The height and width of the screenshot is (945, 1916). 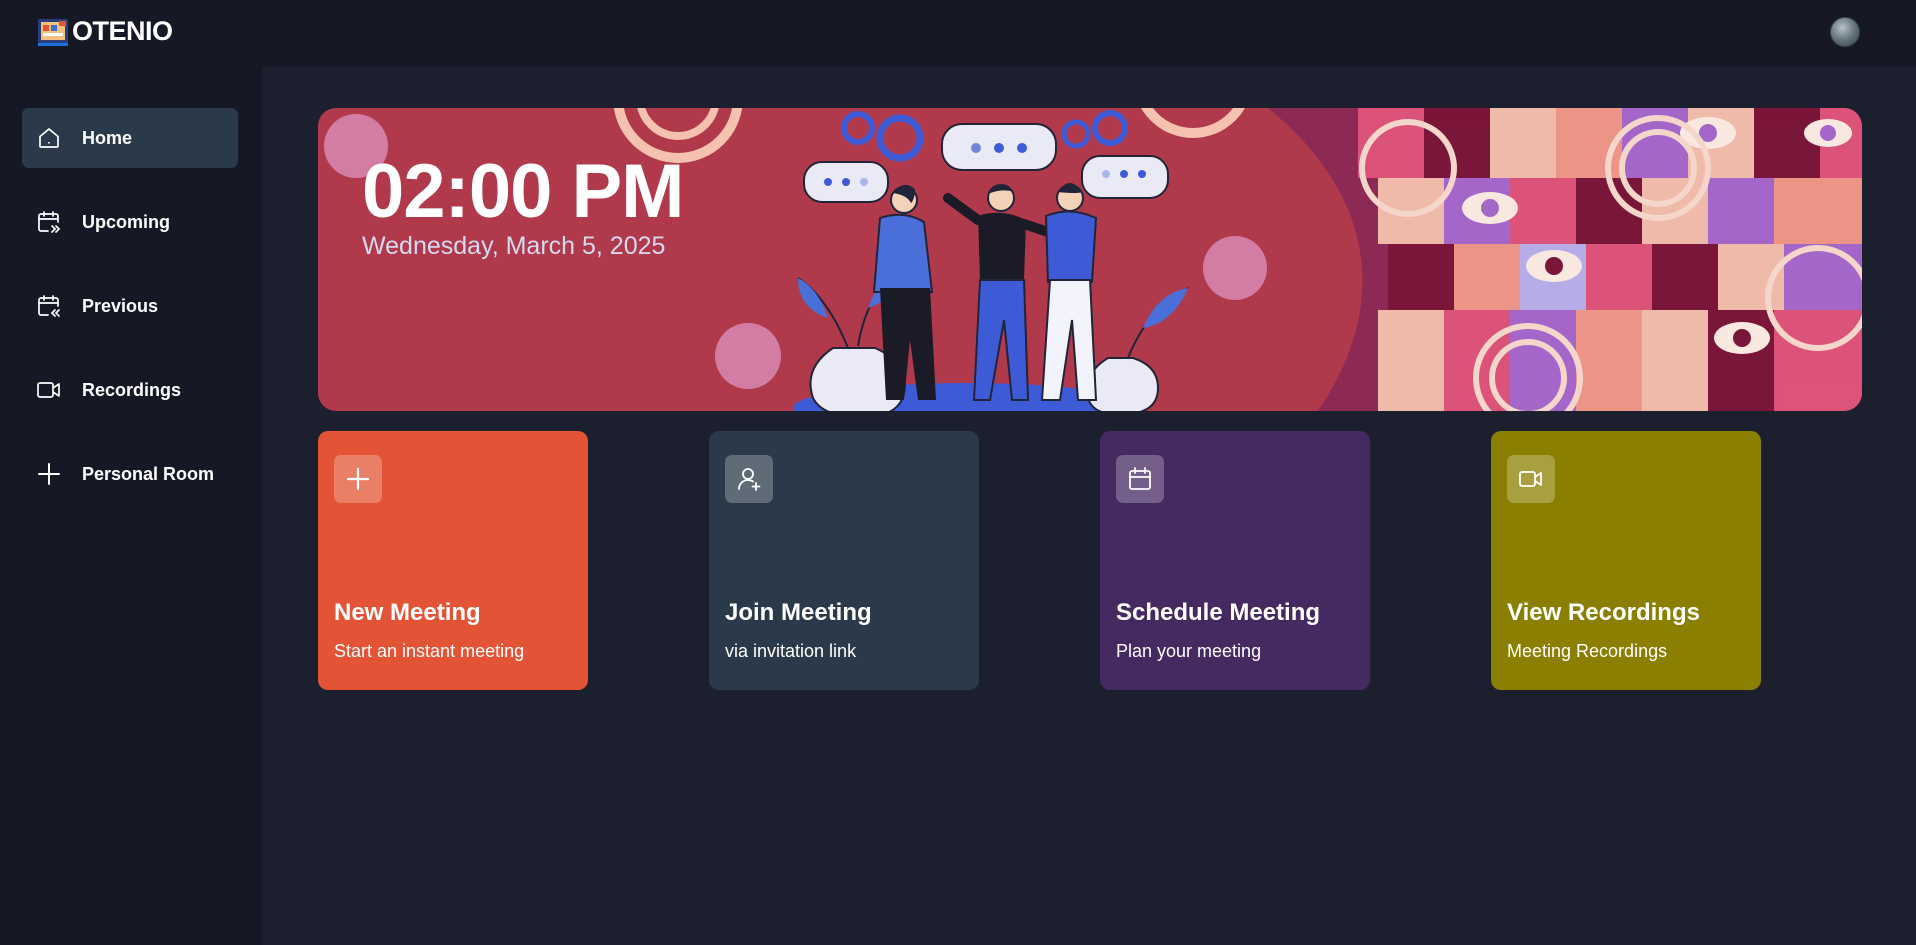 I want to click on view-recordings-card: View Recordings Meeting Recordings, so click(x=1626, y=560).